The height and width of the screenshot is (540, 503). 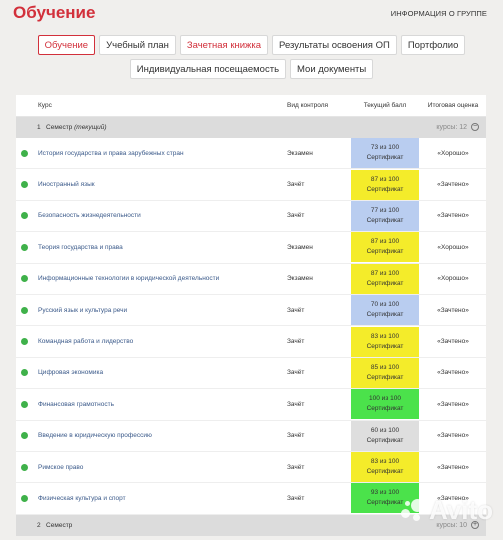 What do you see at coordinates (137, 45) in the screenshot?
I see `tab-tabs_row1-1: Учебный план` at bounding box center [137, 45].